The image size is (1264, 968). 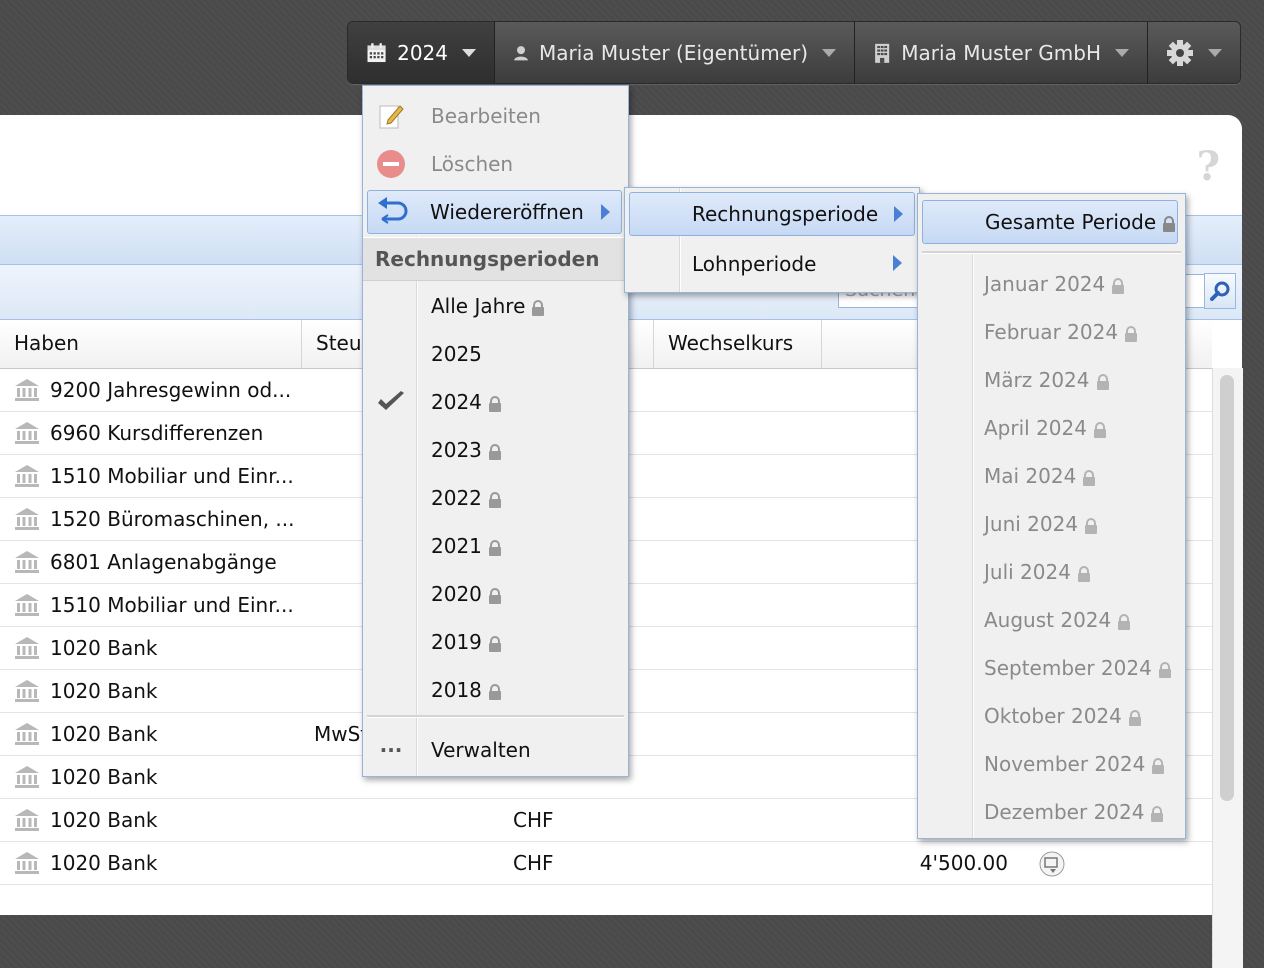 I want to click on company-selector-button: Maria Muster GmbH, so click(x=1001, y=52).